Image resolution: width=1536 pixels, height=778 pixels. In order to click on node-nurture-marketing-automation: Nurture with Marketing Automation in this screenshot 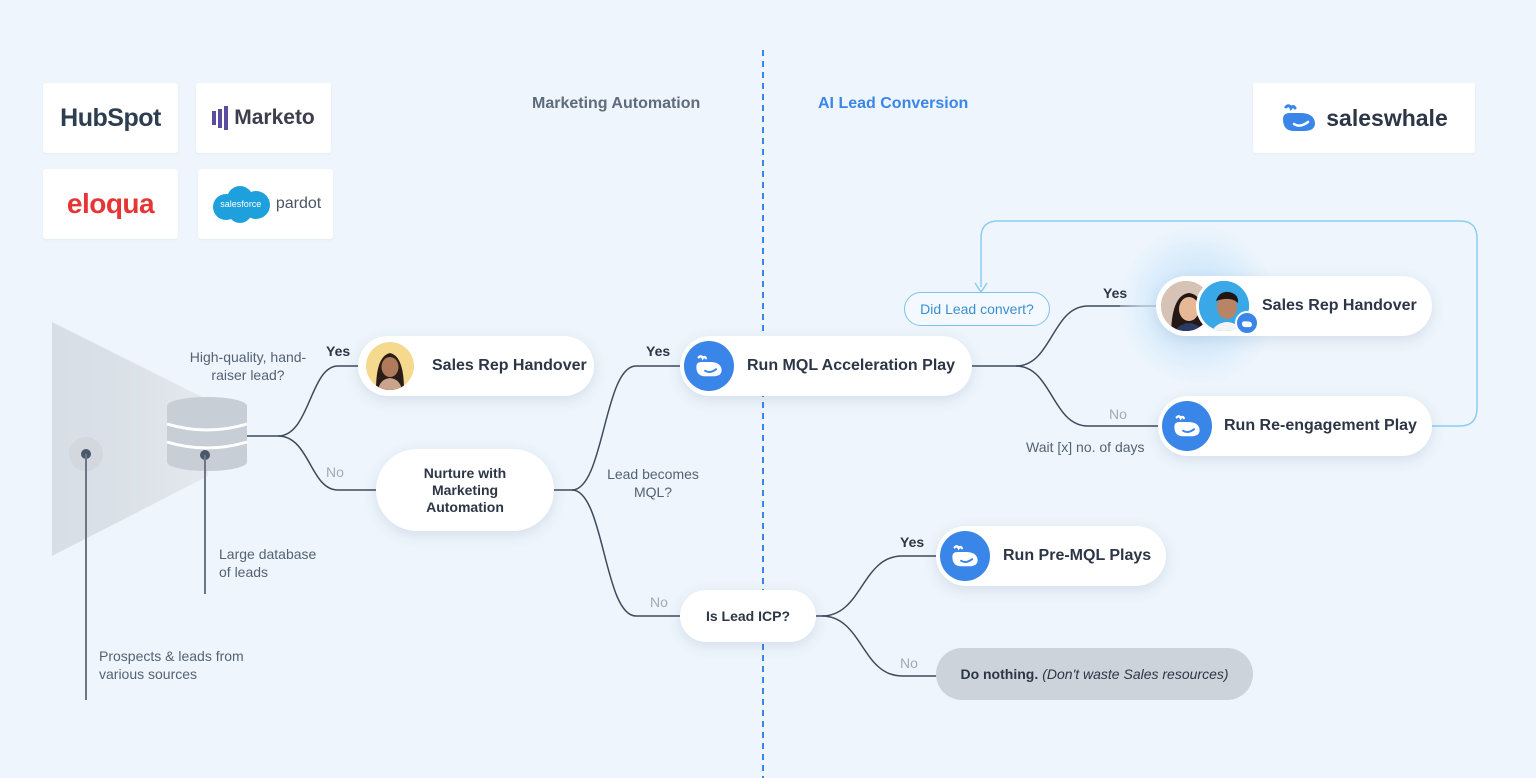, I will do `click(465, 490)`.